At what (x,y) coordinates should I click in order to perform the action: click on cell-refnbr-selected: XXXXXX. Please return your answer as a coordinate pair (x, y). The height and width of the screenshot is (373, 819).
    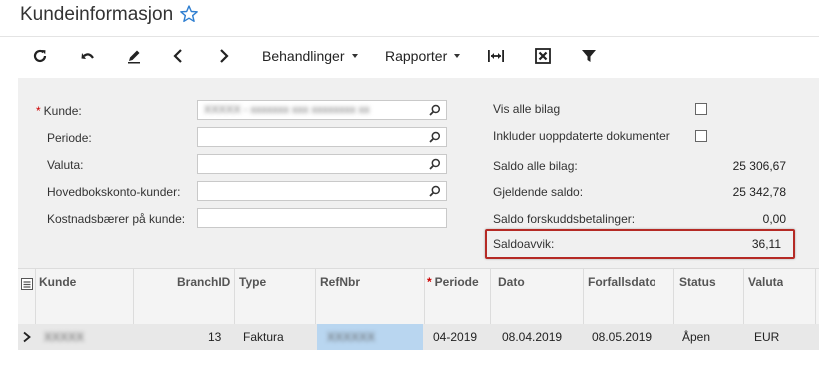
    Looking at the image, I should click on (370, 337).